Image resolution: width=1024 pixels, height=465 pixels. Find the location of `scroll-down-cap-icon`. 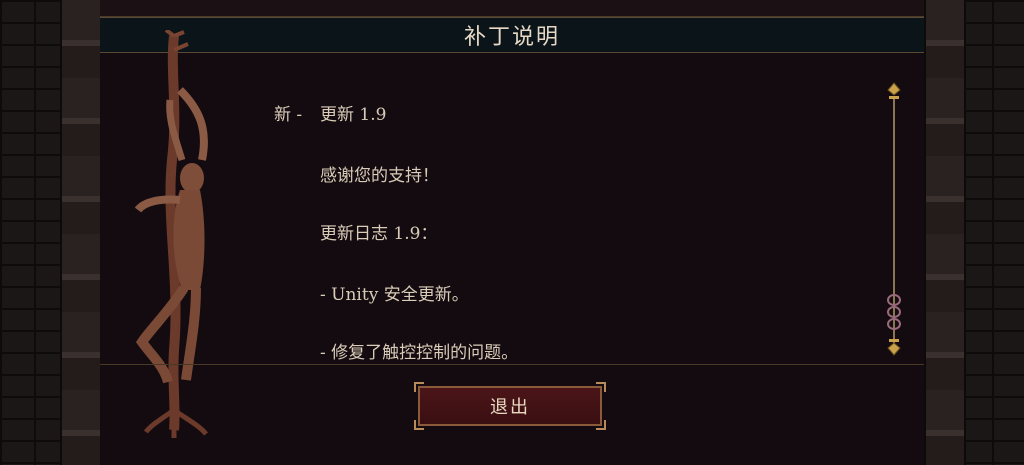

scroll-down-cap-icon is located at coordinates (894, 346).